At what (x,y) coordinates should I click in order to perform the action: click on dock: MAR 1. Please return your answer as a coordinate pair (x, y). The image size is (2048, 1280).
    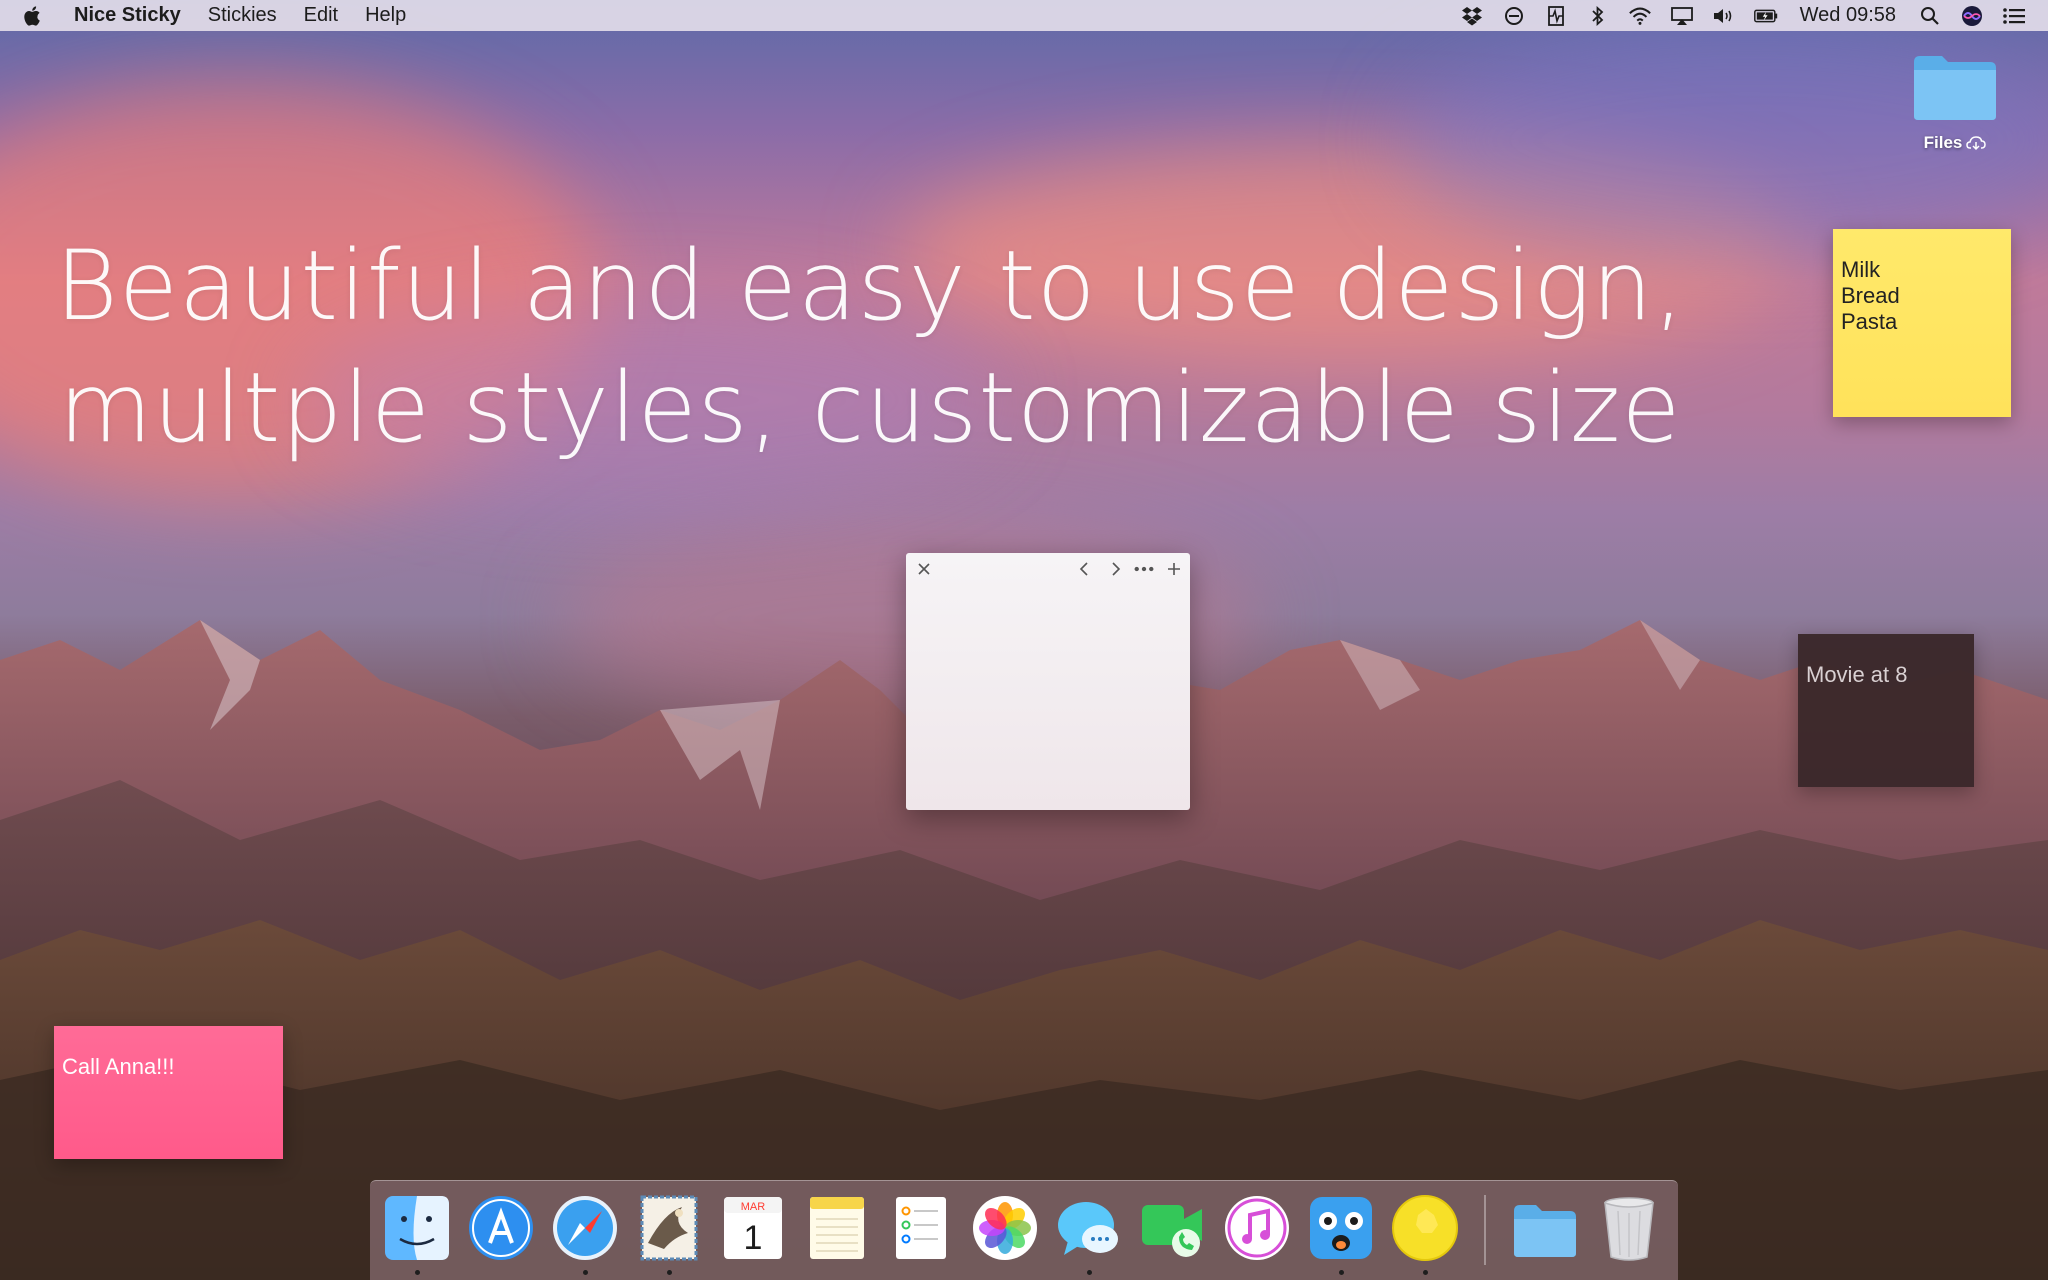
    Looking at the image, I should click on (1024, 1230).